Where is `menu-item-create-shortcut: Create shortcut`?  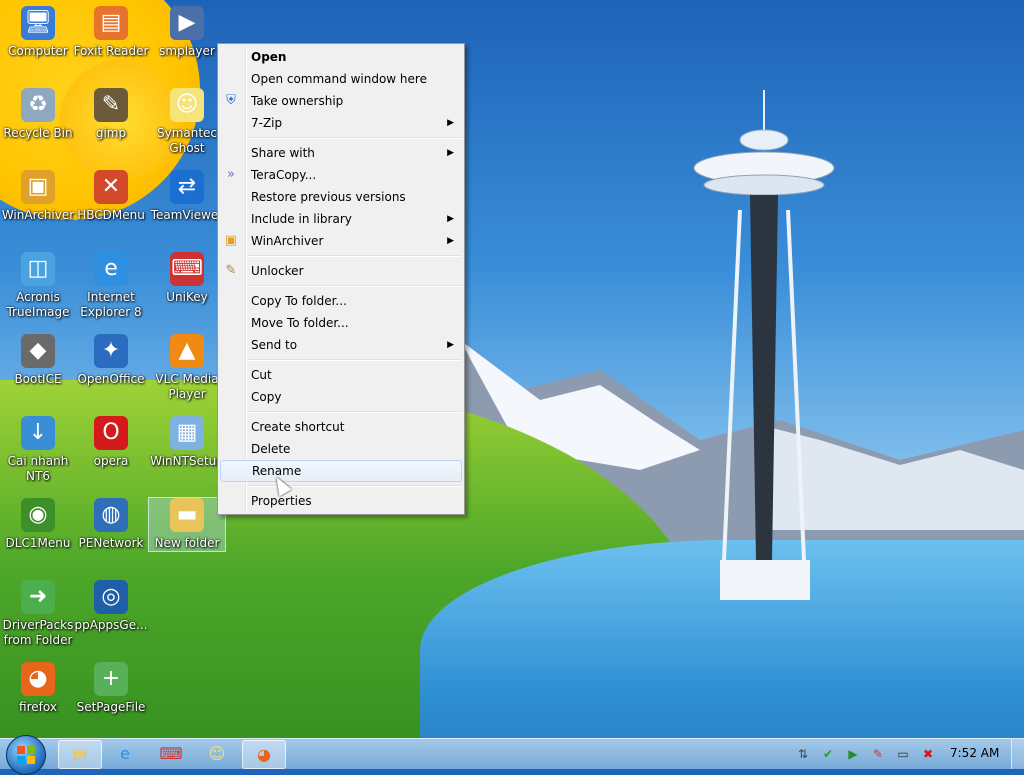 menu-item-create-shortcut: Create shortcut is located at coordinates (341, 427).